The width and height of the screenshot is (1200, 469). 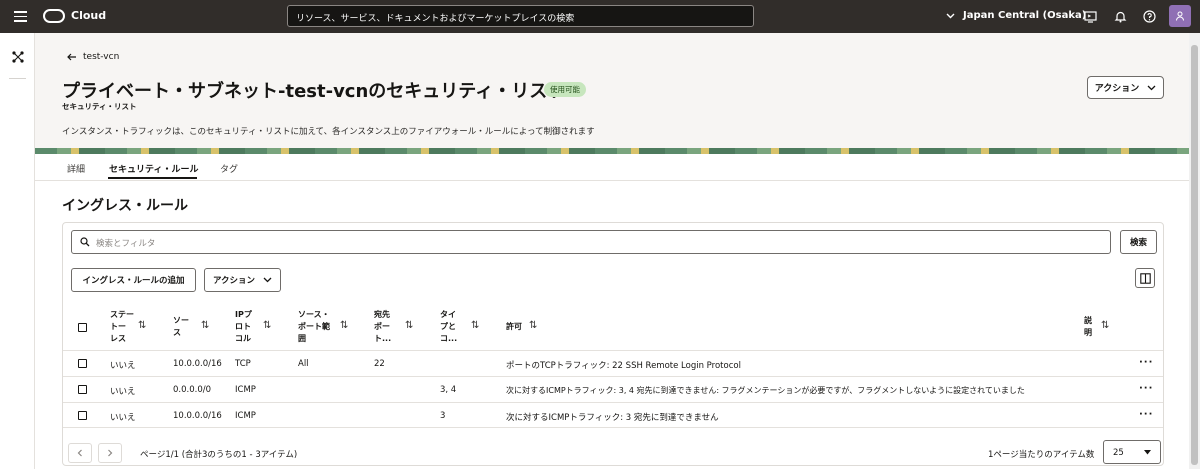 I want to click on items-per-page-select: 25, so click(x=1132, y=452).